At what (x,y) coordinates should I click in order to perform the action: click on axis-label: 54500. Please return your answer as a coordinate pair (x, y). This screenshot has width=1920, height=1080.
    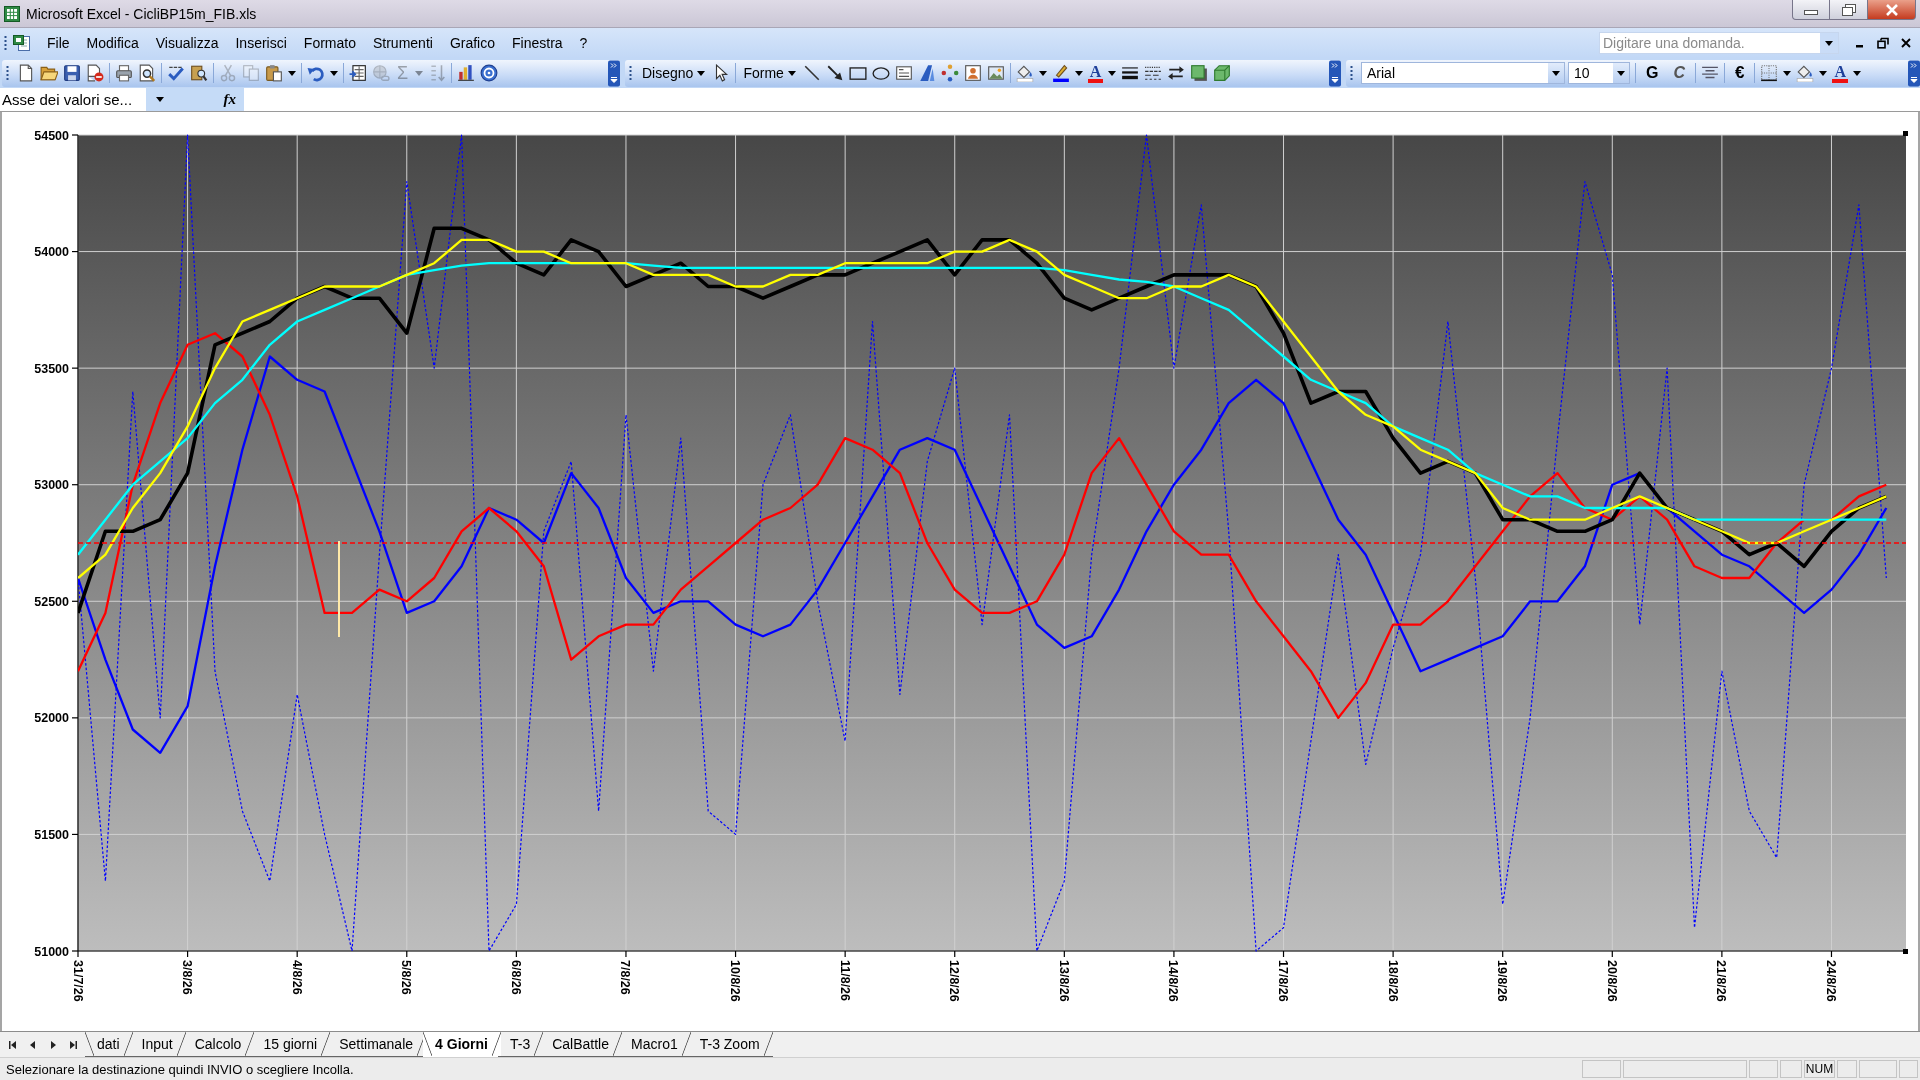
    Looking at the image, I should click on (51, 135).